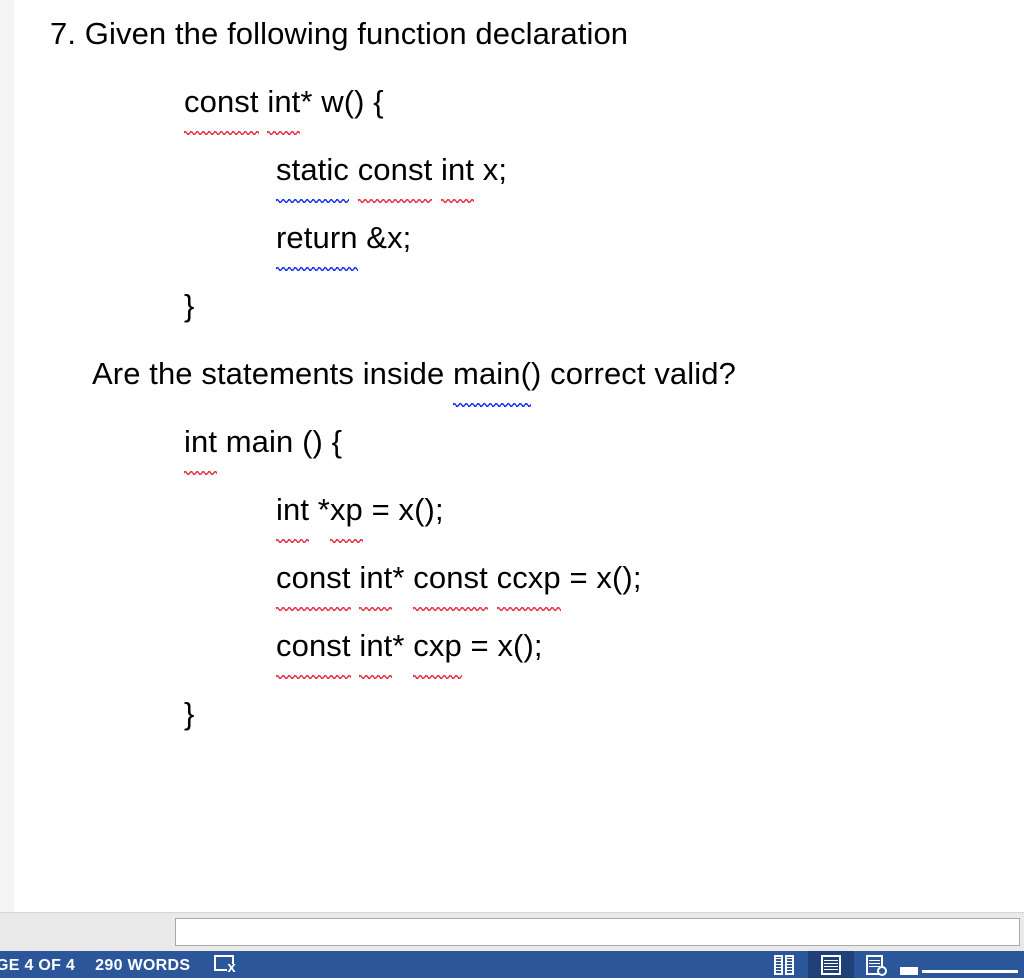 Image resolution: width=1024 pixels, height=980 pixels. What do you see at coordinates (970, 971) in the screenshot?
I see `zoom-slider-track` at bounding box center [970, 971].